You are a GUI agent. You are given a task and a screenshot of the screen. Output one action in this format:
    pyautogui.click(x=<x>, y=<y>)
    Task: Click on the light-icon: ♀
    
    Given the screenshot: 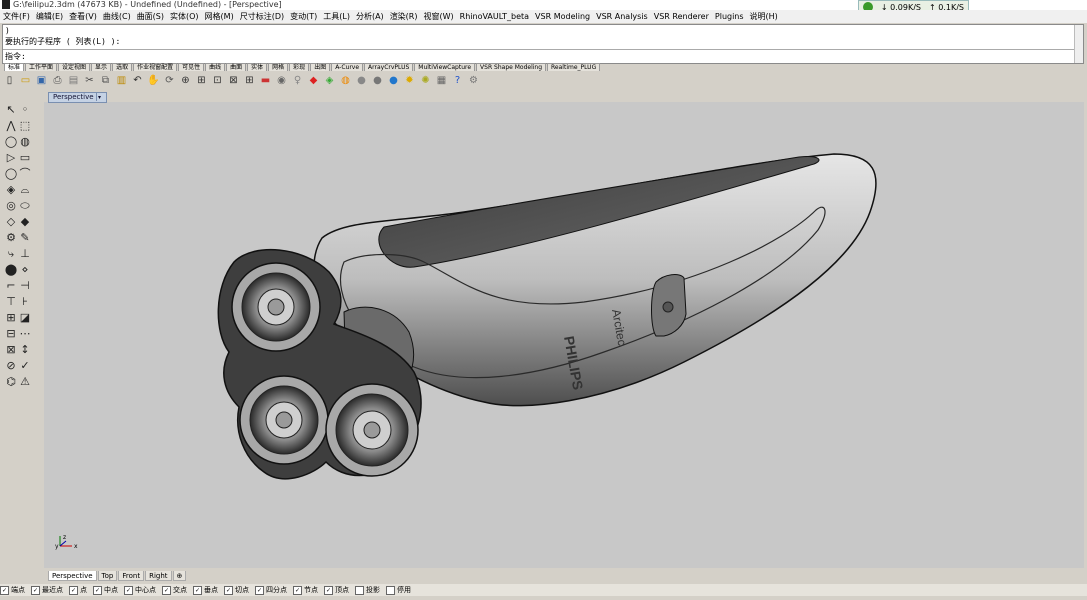 What is the action you would take?
    pyautogui.click(x=297, y=80)
    